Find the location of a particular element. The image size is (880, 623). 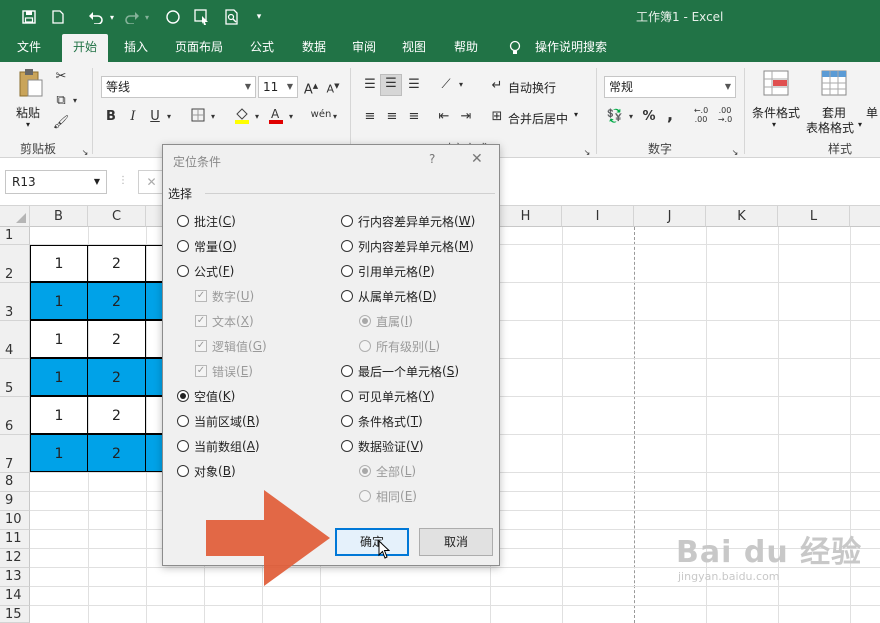

row-header-12: 12 is located at coordinates (15, 558).